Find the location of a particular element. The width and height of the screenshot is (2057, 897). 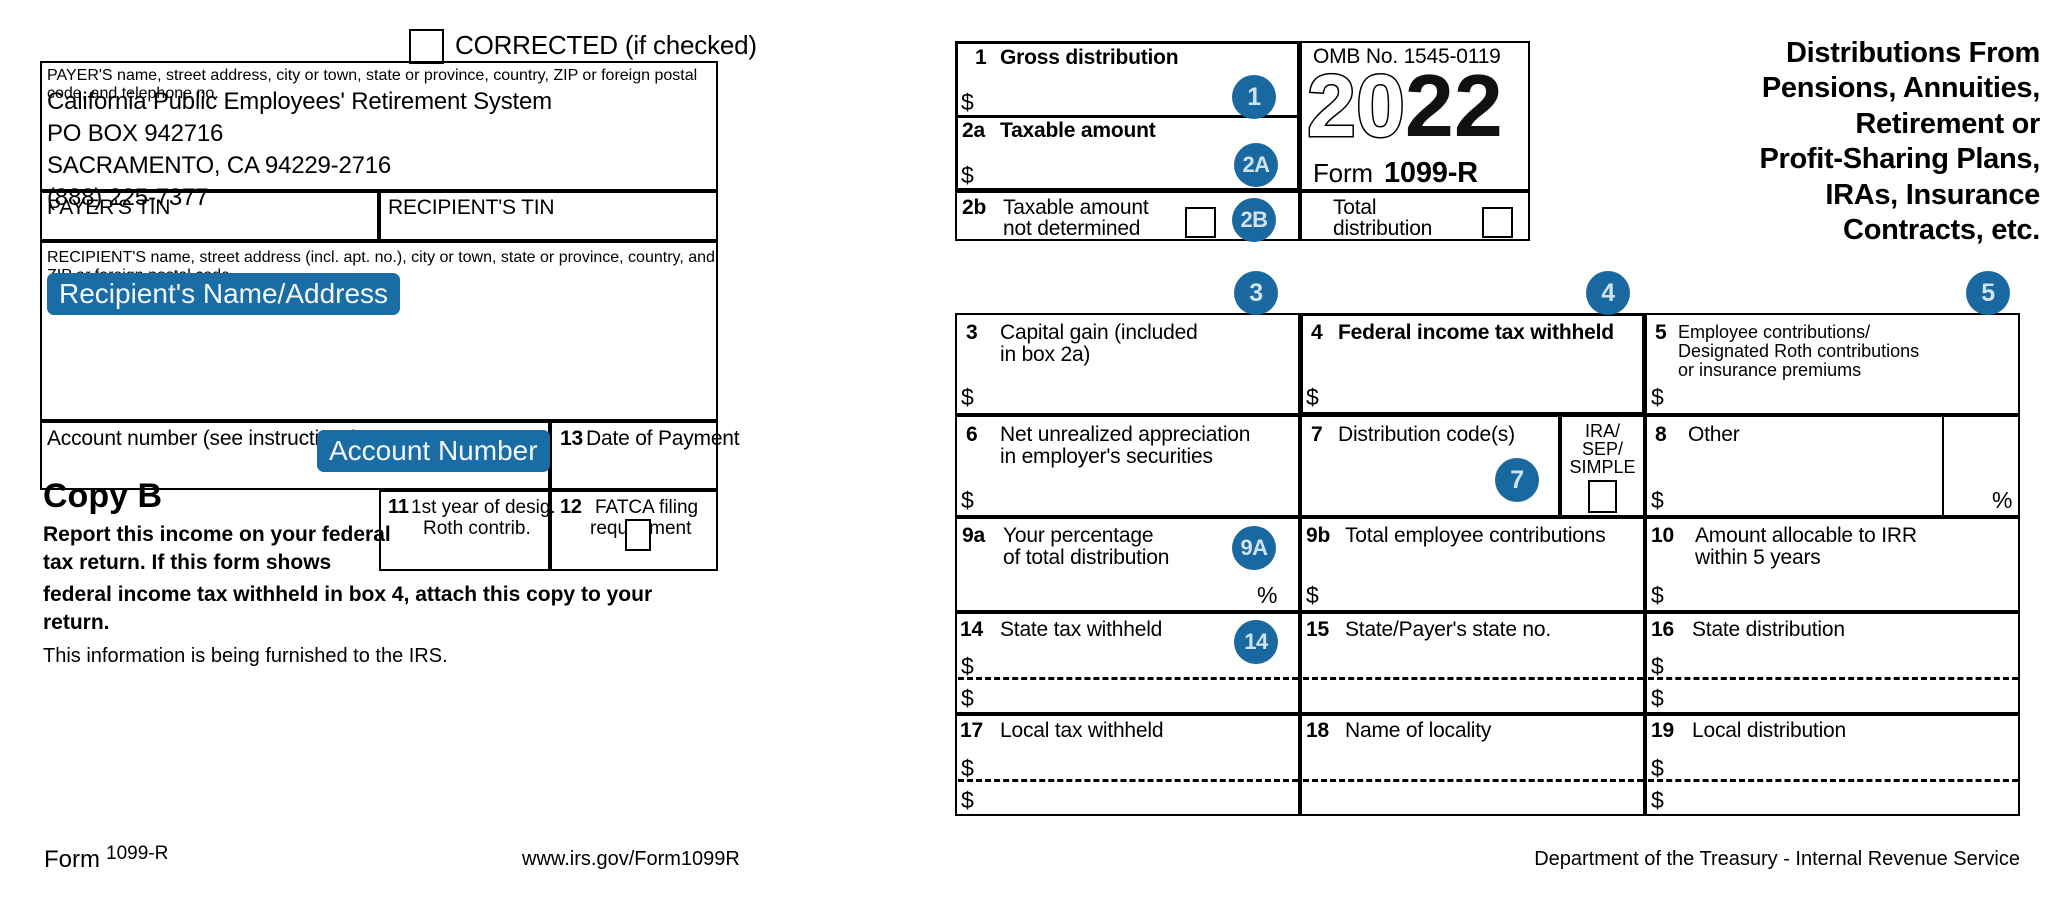

form-title-line-5: IRAs, Insurance is located at coordinates (1932, 194).